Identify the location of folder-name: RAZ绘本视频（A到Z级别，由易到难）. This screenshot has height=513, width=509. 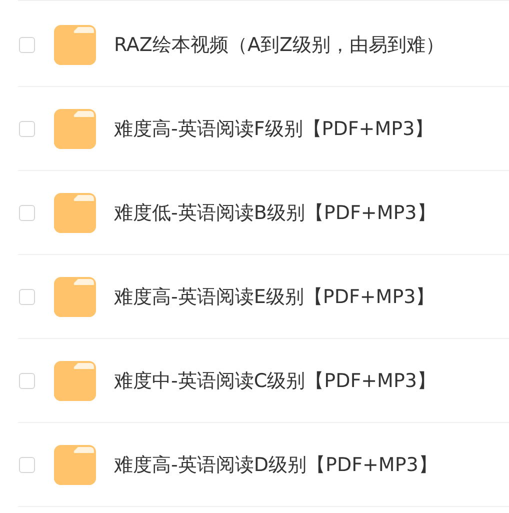
(279, 45).